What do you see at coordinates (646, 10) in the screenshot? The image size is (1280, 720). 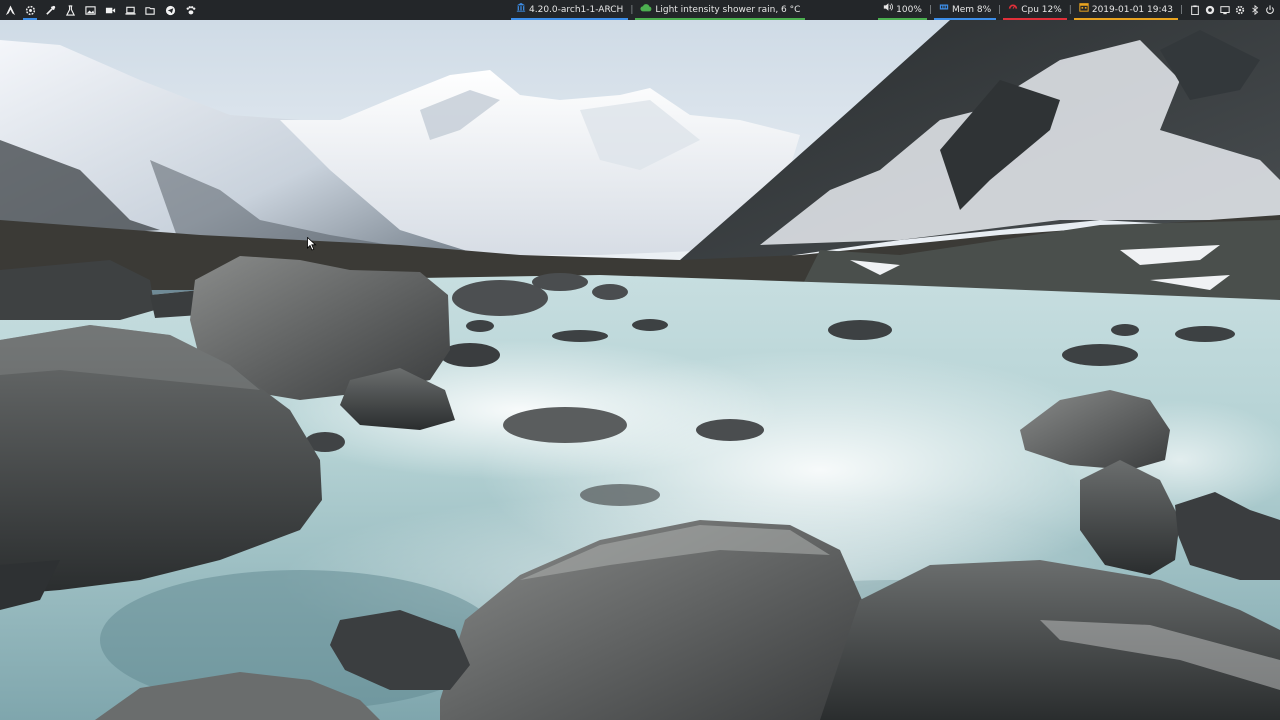 I see `cloud-icon` at bounding box center [646, 10].